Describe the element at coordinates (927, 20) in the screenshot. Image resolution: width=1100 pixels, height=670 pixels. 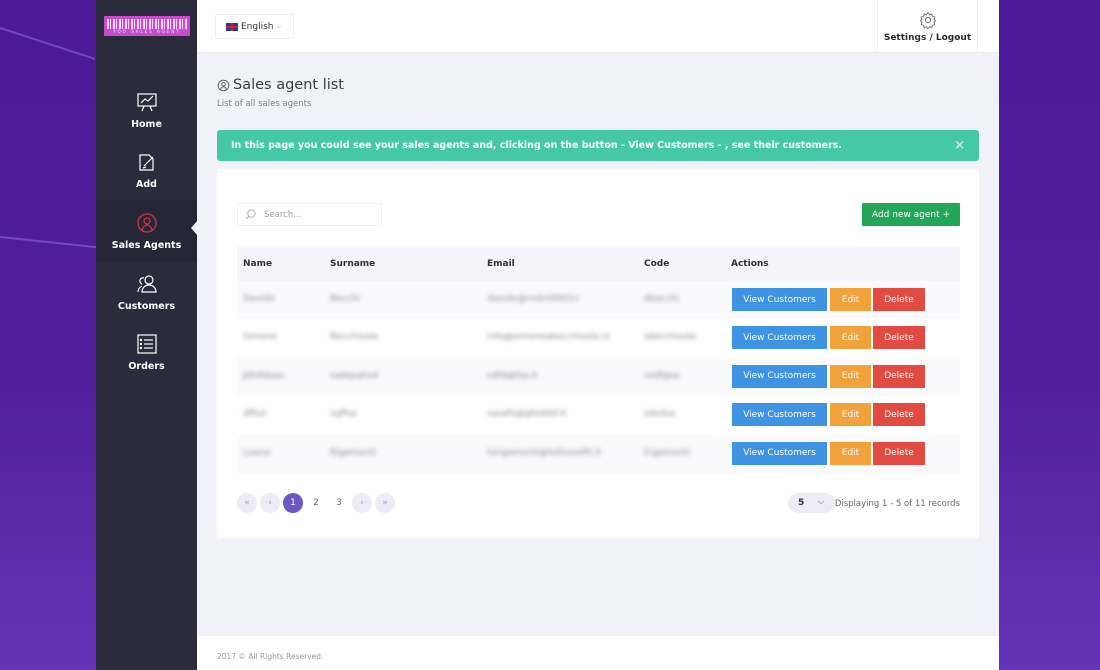
I see `gear-icon` at that location.